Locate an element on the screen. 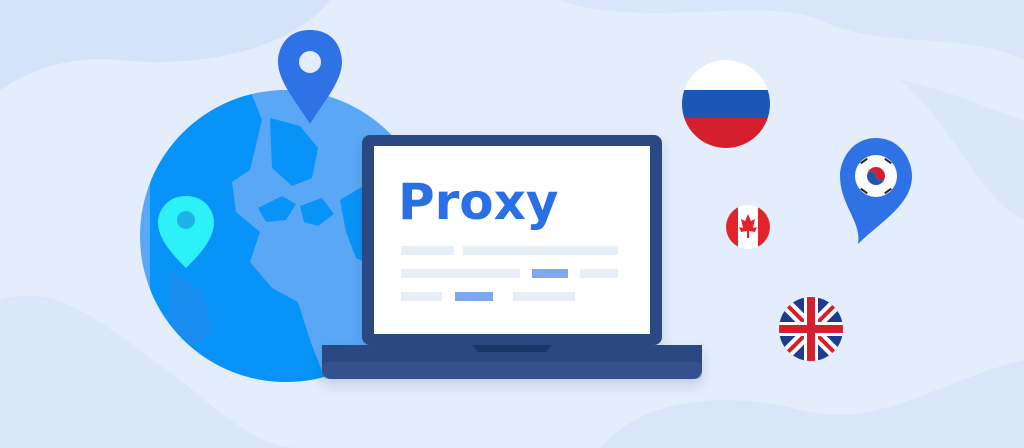 This screenshot has height=448, width=1024. south-korea-flag-pin-icon is located at coordinates (876, 191).